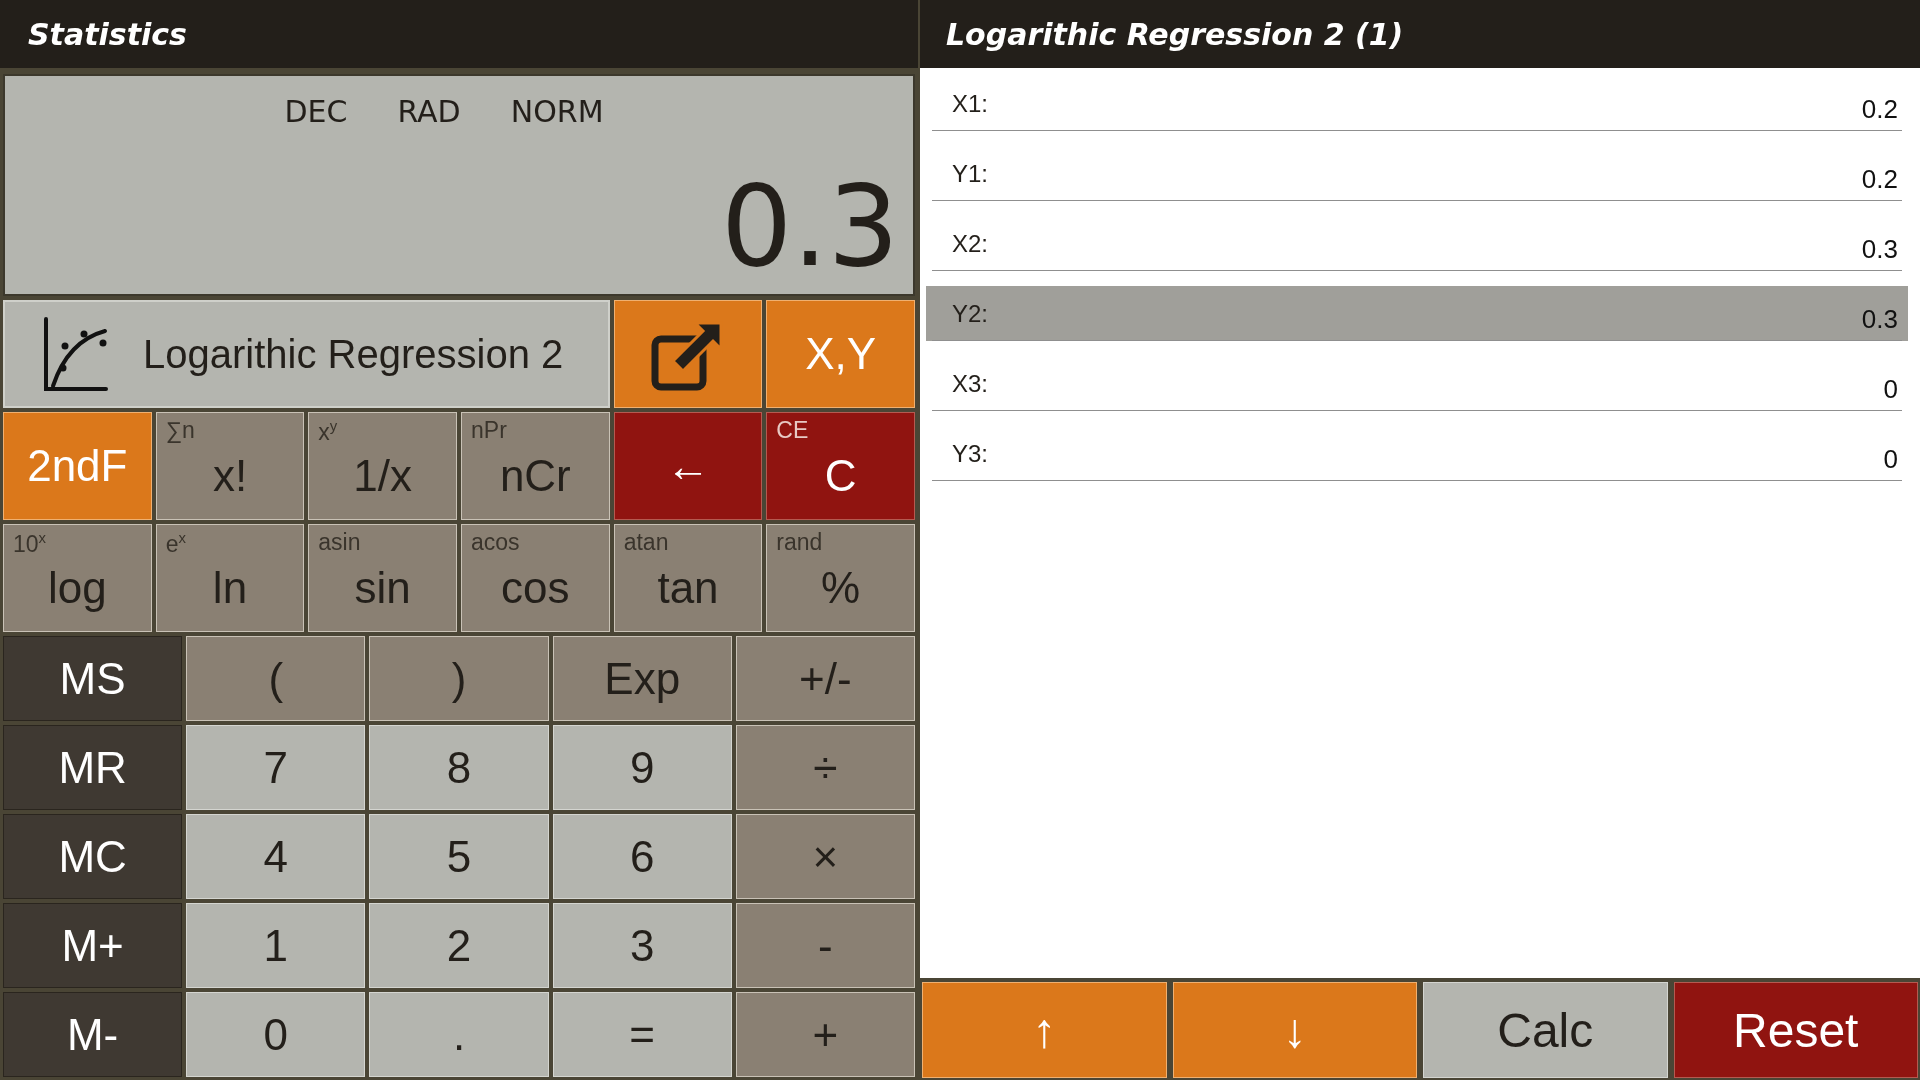 The width and height of the screenshot is (1920, 1080). I want to click on calculator-key: ∑n x!, so click(230, 466).